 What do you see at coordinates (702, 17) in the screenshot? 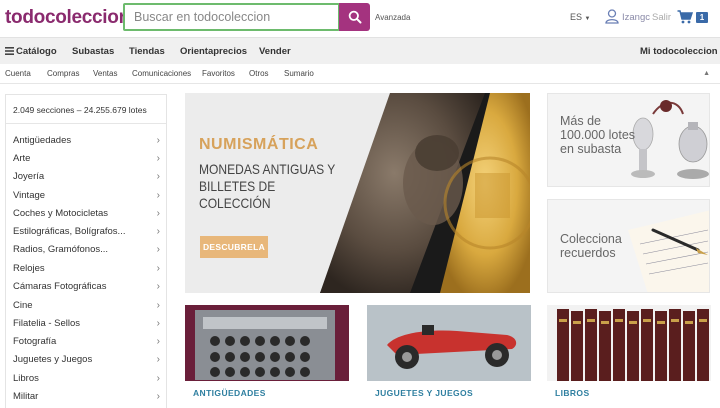
I see `cart-count-badge: 1` at bounding box center [702, 17].